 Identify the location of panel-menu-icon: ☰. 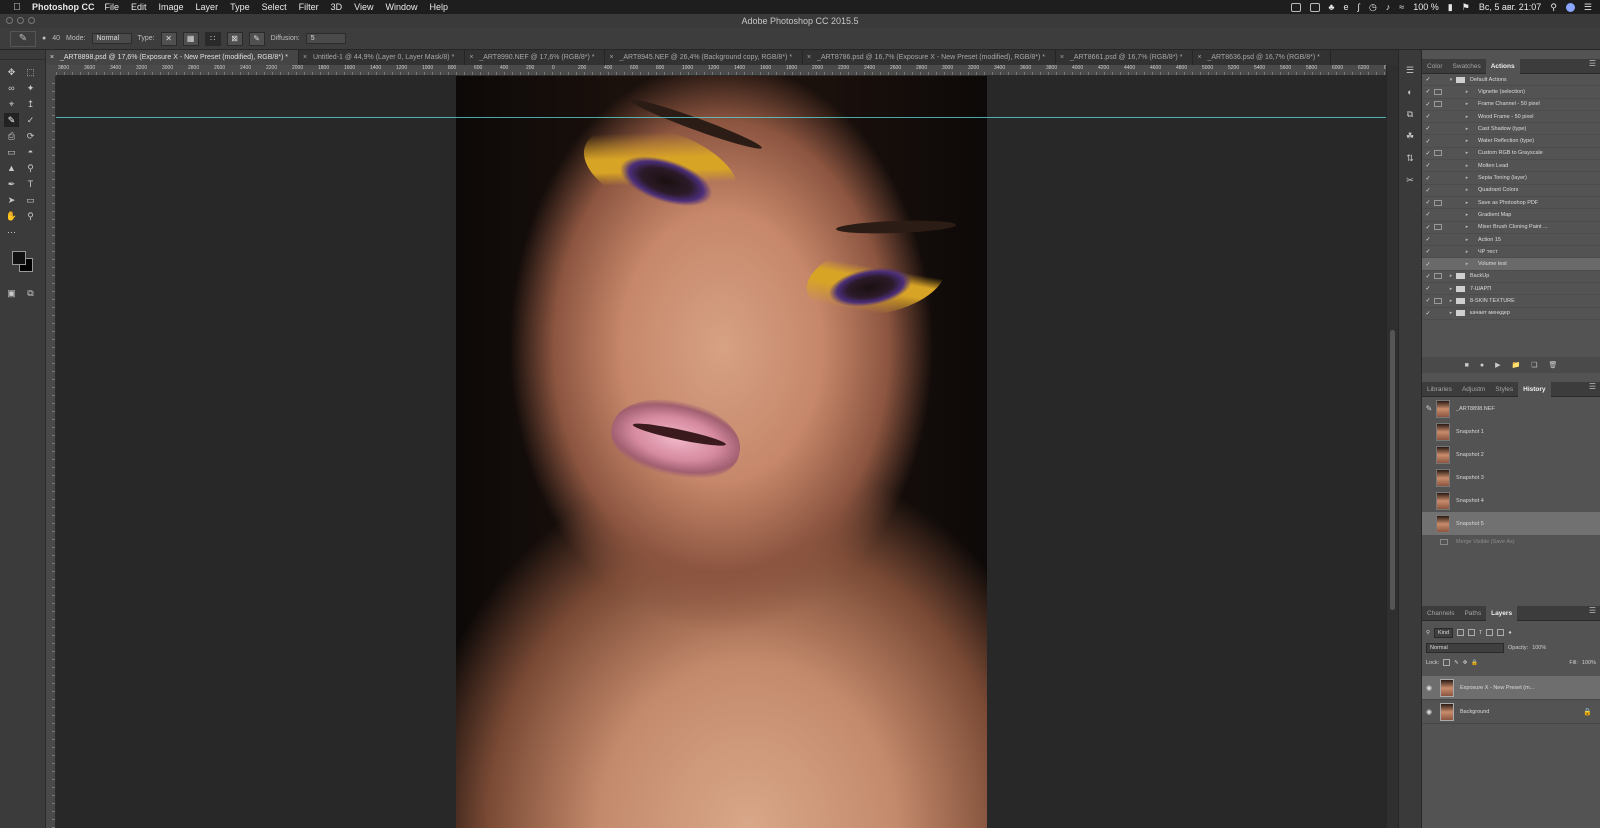
(1592, 63).